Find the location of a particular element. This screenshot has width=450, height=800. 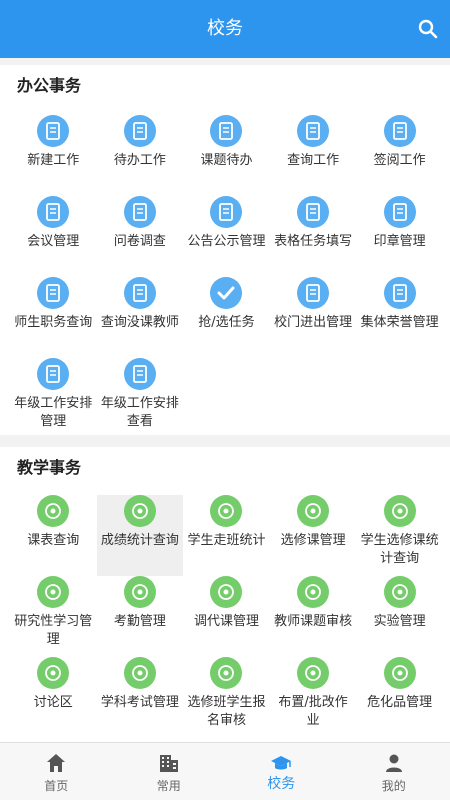

teaching-item: 选修班学生报名审核 is located at coordinates (226, 697).